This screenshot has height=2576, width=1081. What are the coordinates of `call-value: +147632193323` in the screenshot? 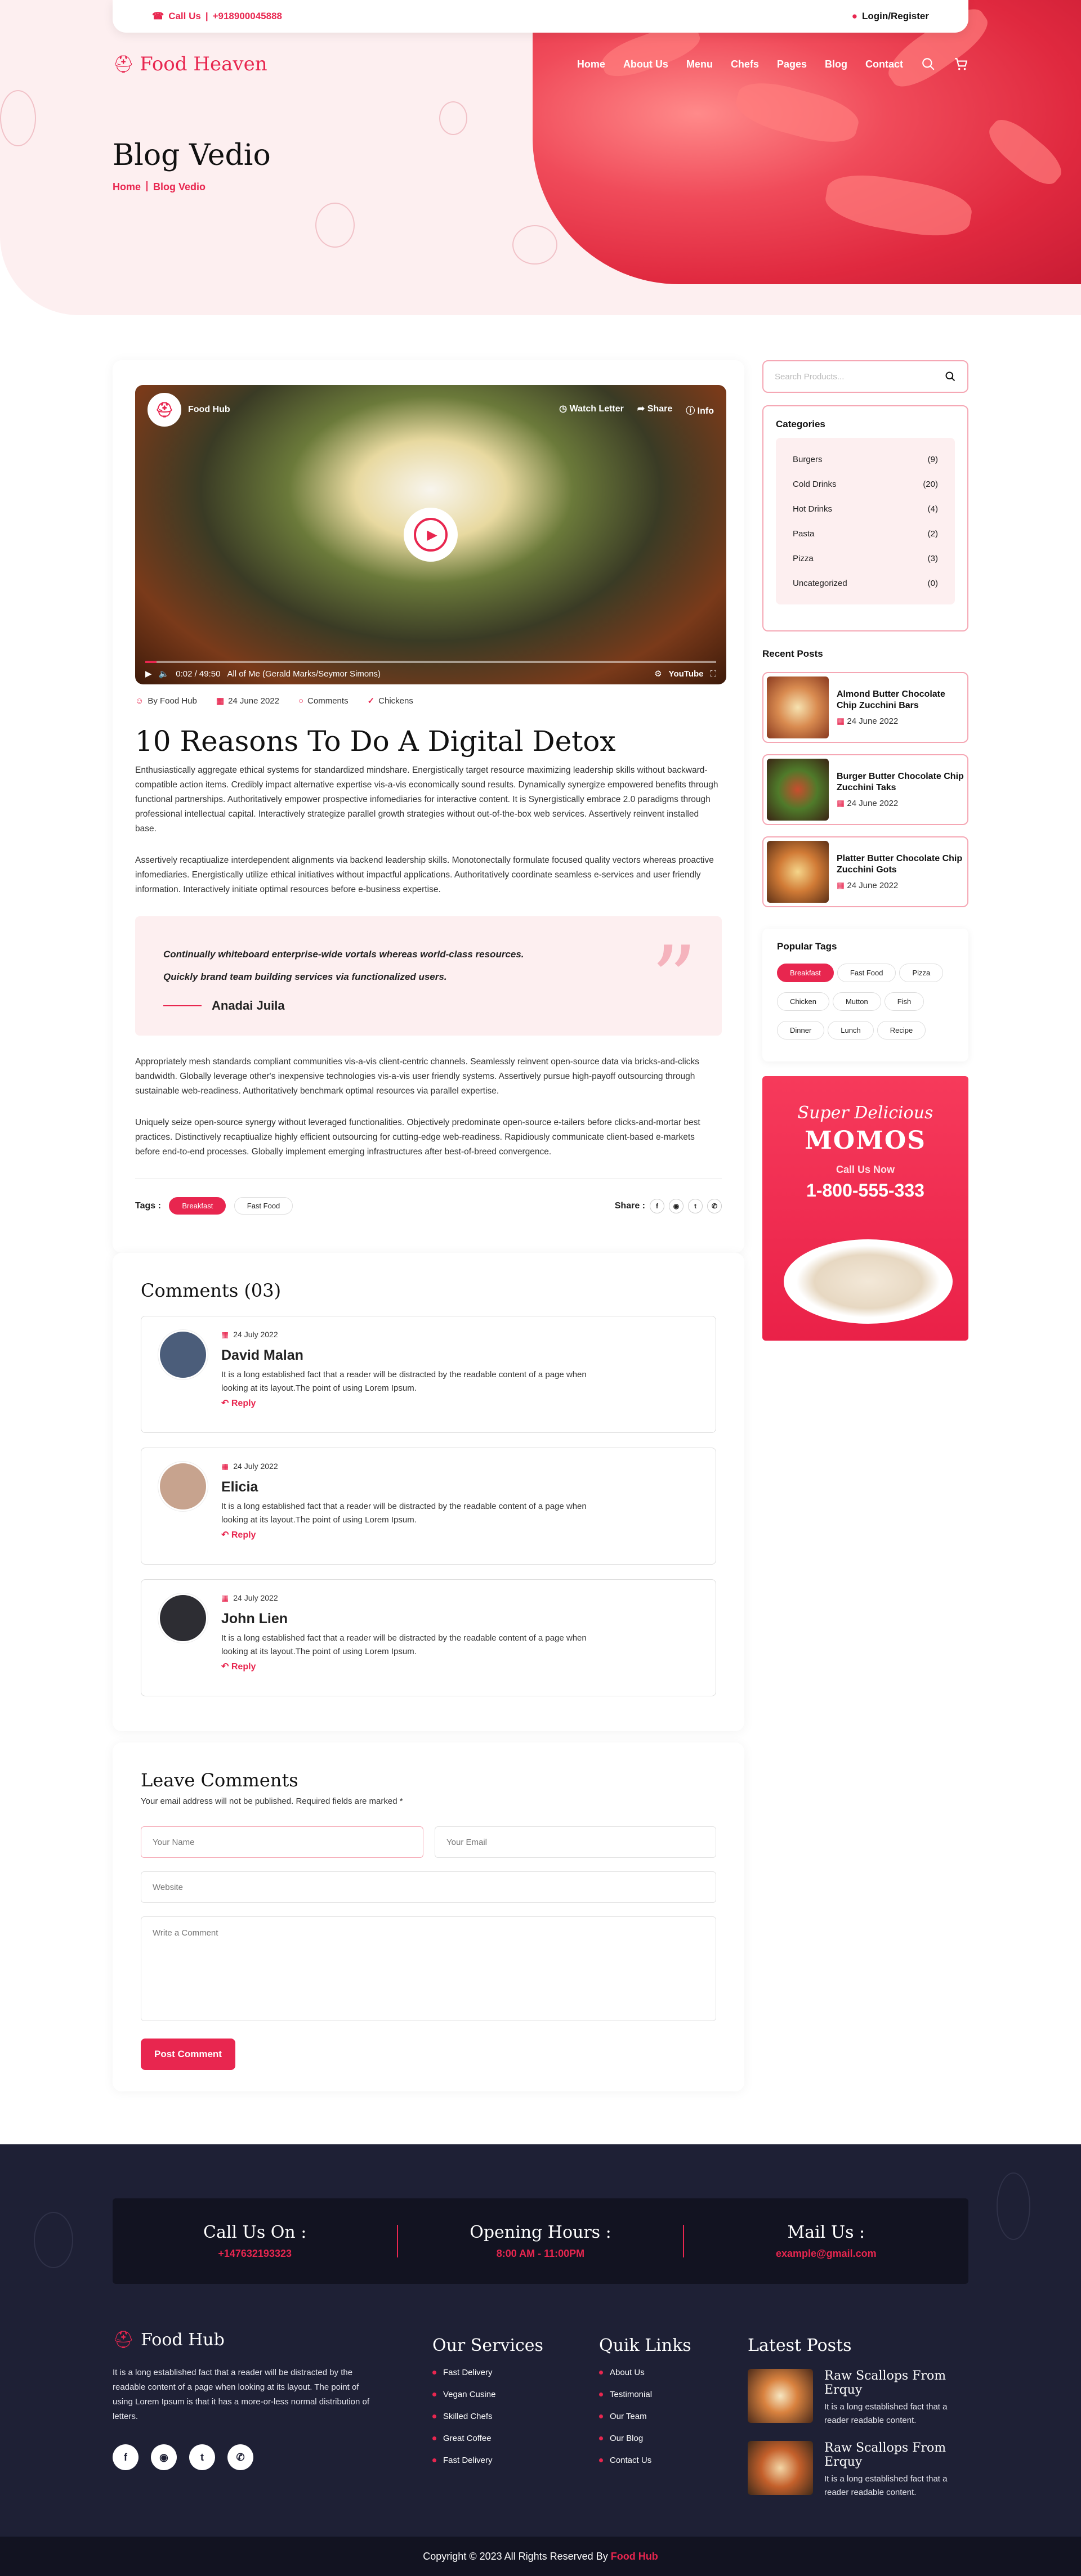 It's located at (255, 2254).